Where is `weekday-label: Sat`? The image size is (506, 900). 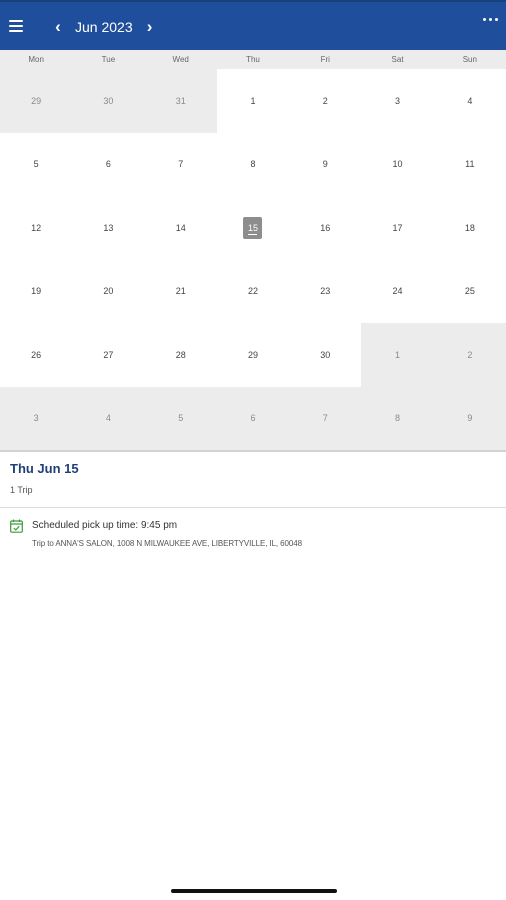
weekday-label: Sat is located at coordinates (397, 59).